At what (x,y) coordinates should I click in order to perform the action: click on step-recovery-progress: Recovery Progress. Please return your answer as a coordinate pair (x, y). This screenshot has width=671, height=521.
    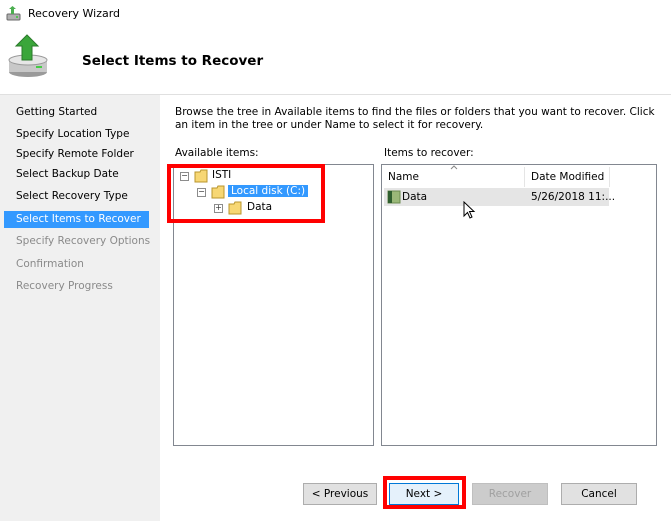
    Looking at the image, I should click on (64, 286).